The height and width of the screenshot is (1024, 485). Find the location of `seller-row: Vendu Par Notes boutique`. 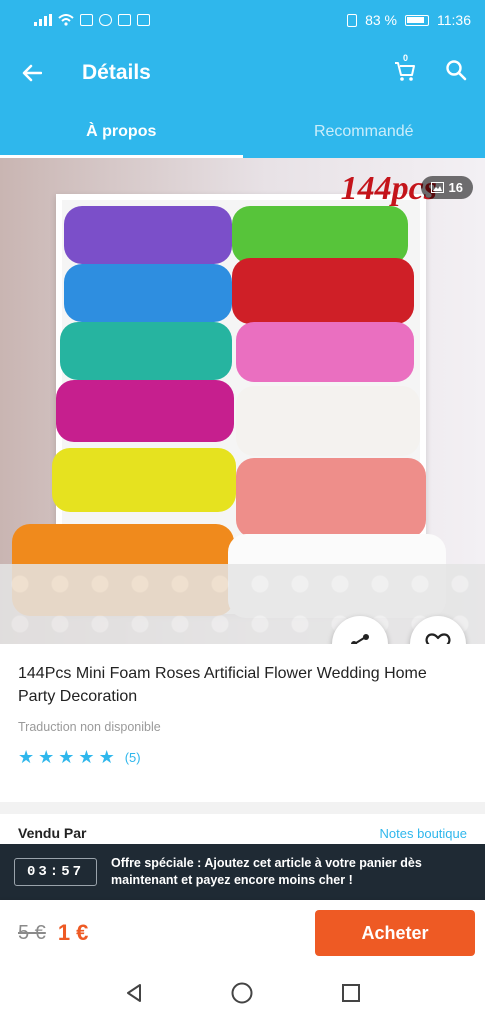

seller-row: Vendu Par Notes boutique is located at coordinates (242, 833).